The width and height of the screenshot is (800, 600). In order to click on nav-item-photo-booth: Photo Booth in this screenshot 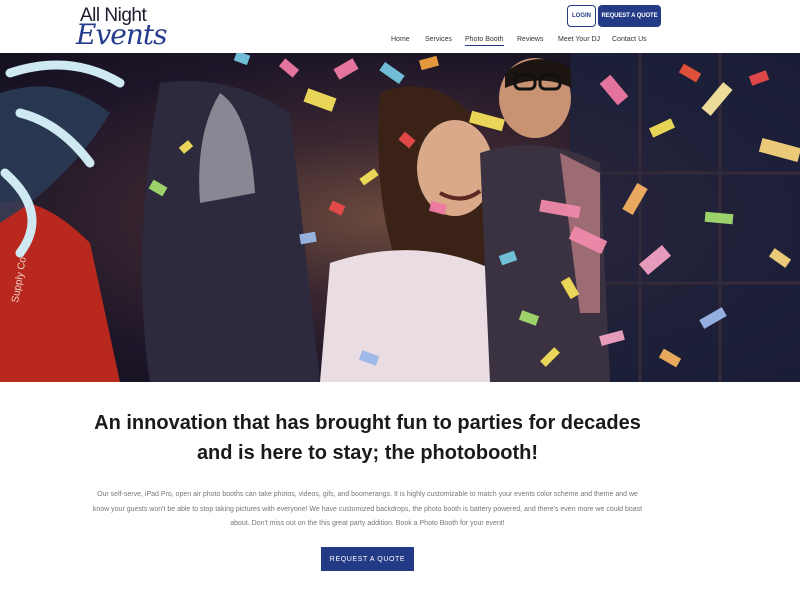, I will do `click(484, 41)`.